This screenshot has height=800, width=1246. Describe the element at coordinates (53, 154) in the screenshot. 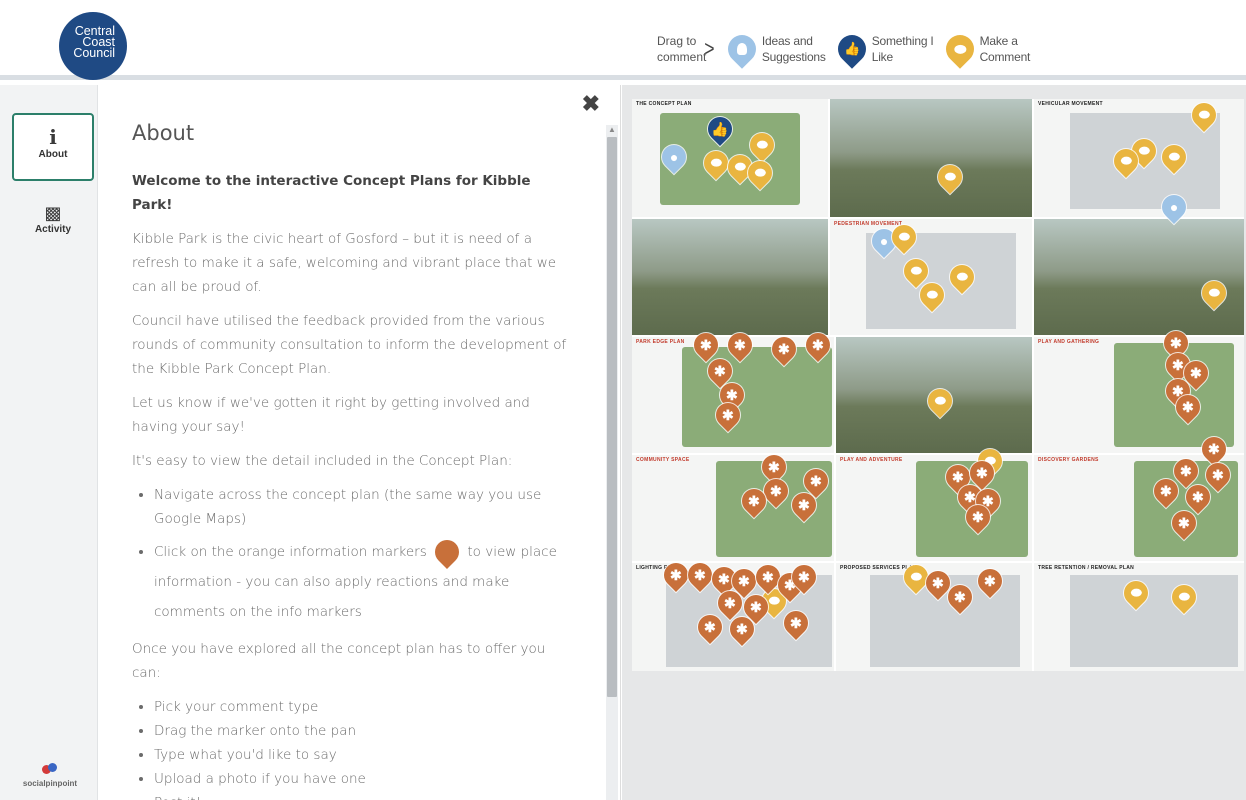

I see `sidebar-item-label: About` at that location.